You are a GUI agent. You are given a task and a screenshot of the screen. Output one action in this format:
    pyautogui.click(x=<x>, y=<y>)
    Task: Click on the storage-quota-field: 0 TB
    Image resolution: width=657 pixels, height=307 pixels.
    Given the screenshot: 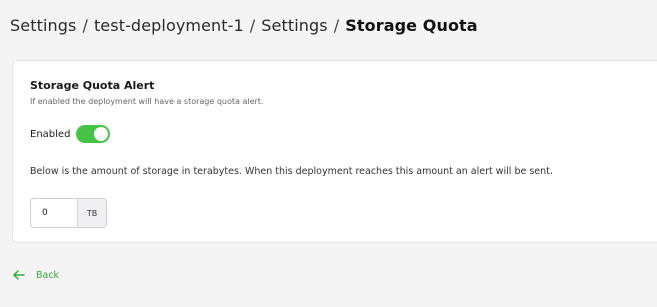 What is the action you would take?
    pyautogui.click(x=68, y=213)
    